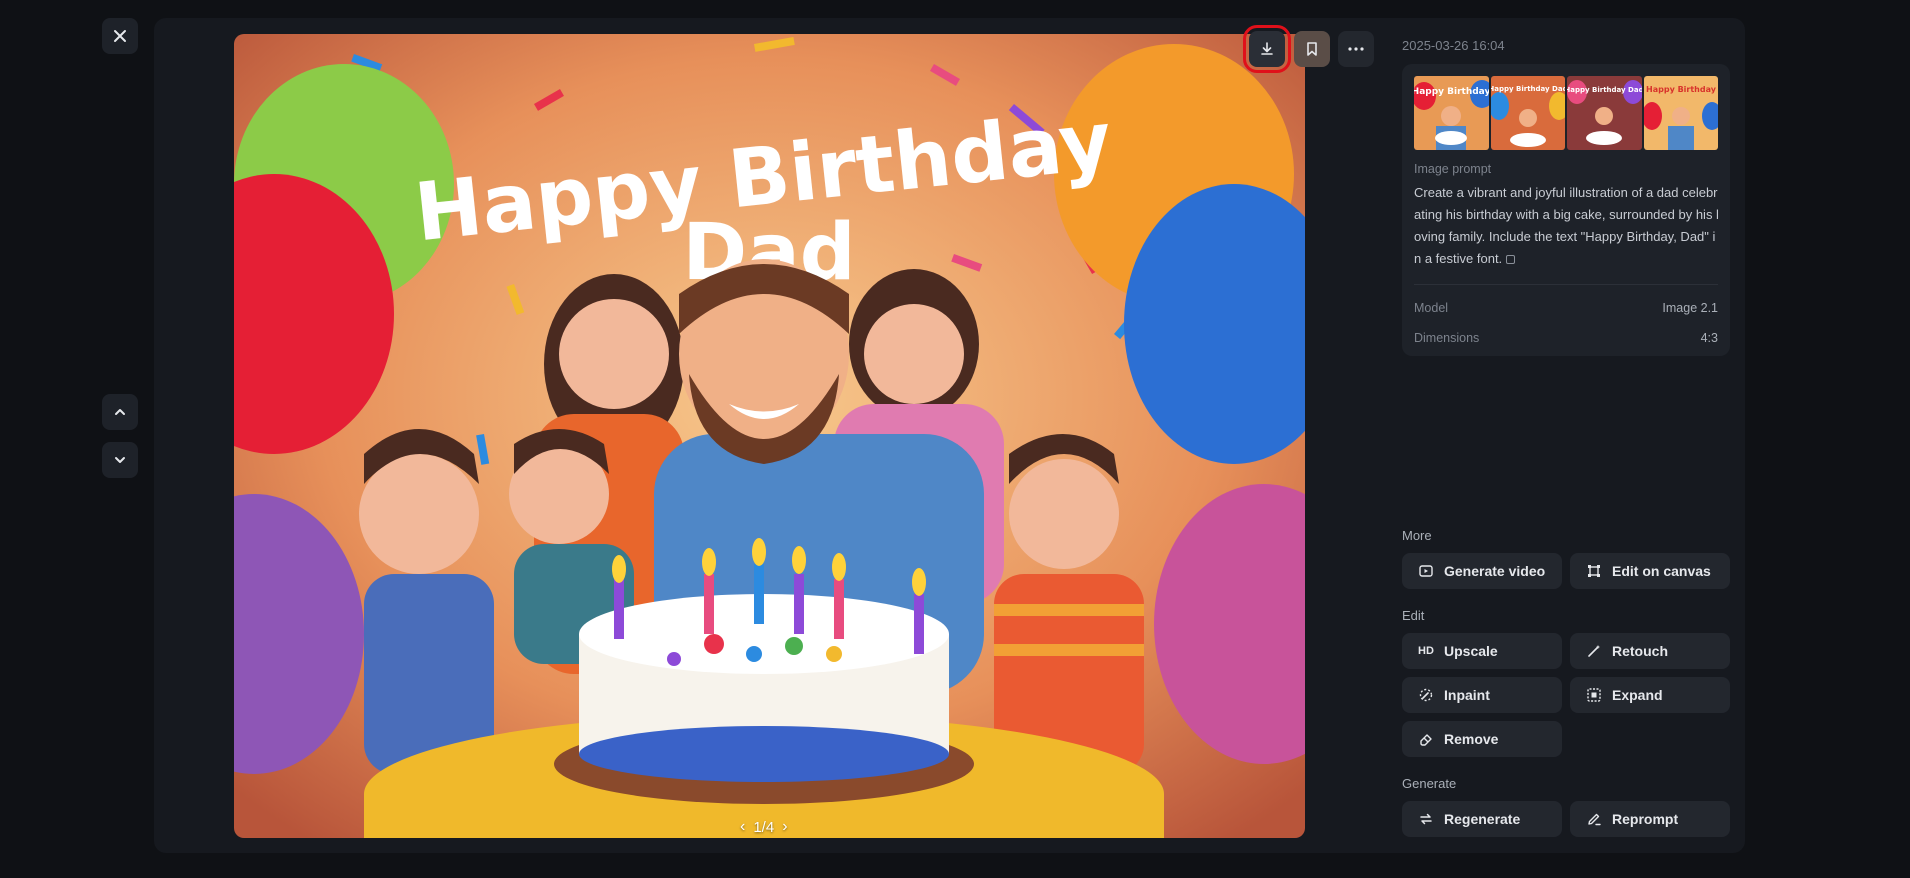  I want to click on download-button, so click(1267, 49).